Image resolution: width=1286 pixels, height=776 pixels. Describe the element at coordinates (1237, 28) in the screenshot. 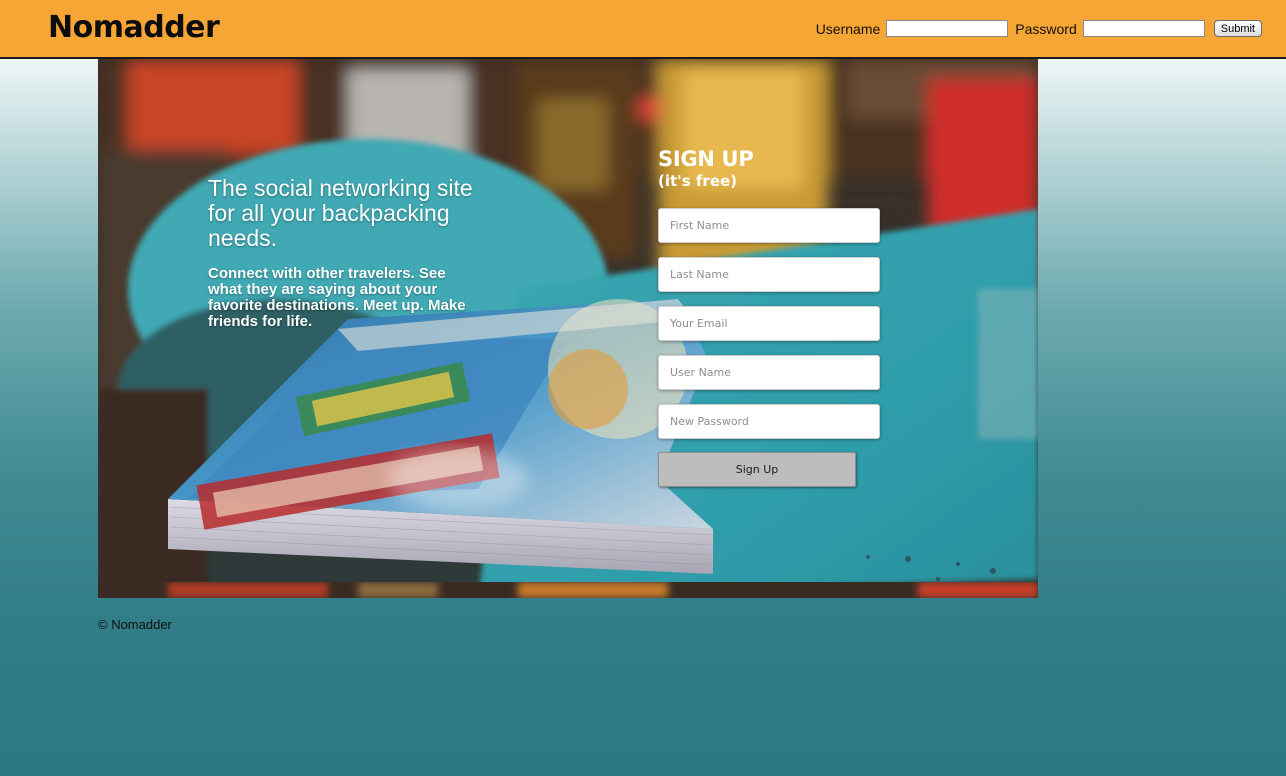

I see `login-submit-button: Submit` at that location.